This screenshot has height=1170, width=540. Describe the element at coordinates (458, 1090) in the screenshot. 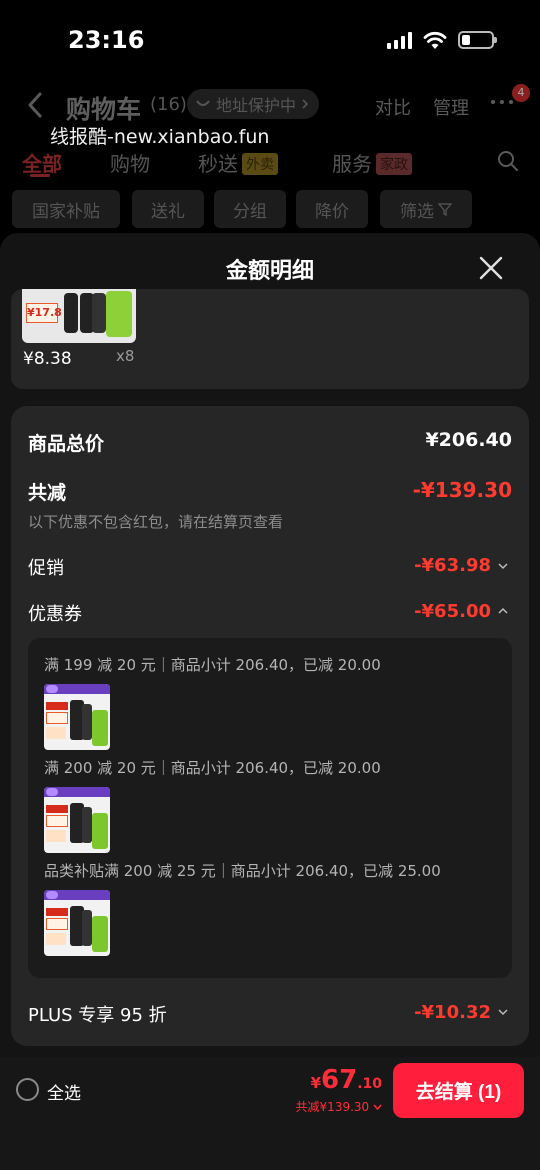

I see `checkout-button: 去结算 (1)` at that location.